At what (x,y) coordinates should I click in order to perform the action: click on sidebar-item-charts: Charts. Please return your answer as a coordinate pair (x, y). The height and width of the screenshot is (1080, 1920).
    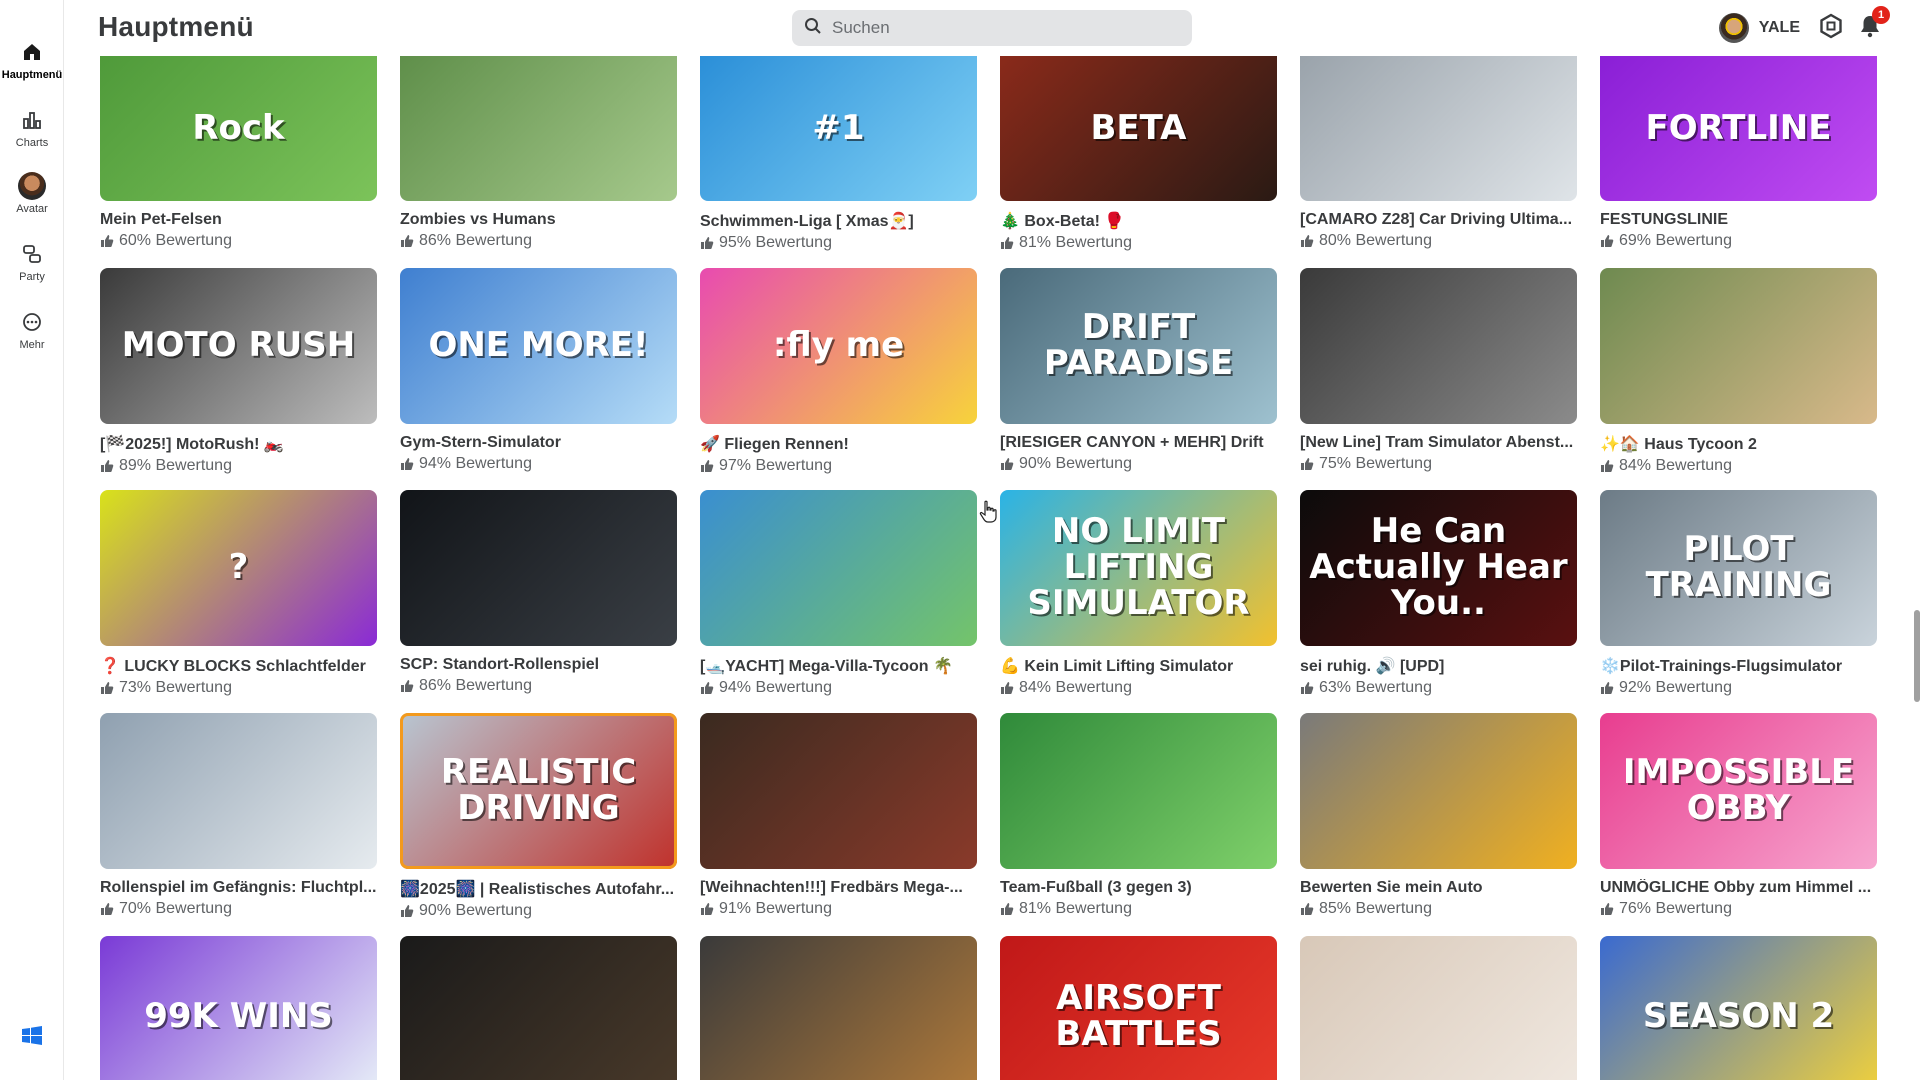
    Looking at the image, I should click on (32, 127).